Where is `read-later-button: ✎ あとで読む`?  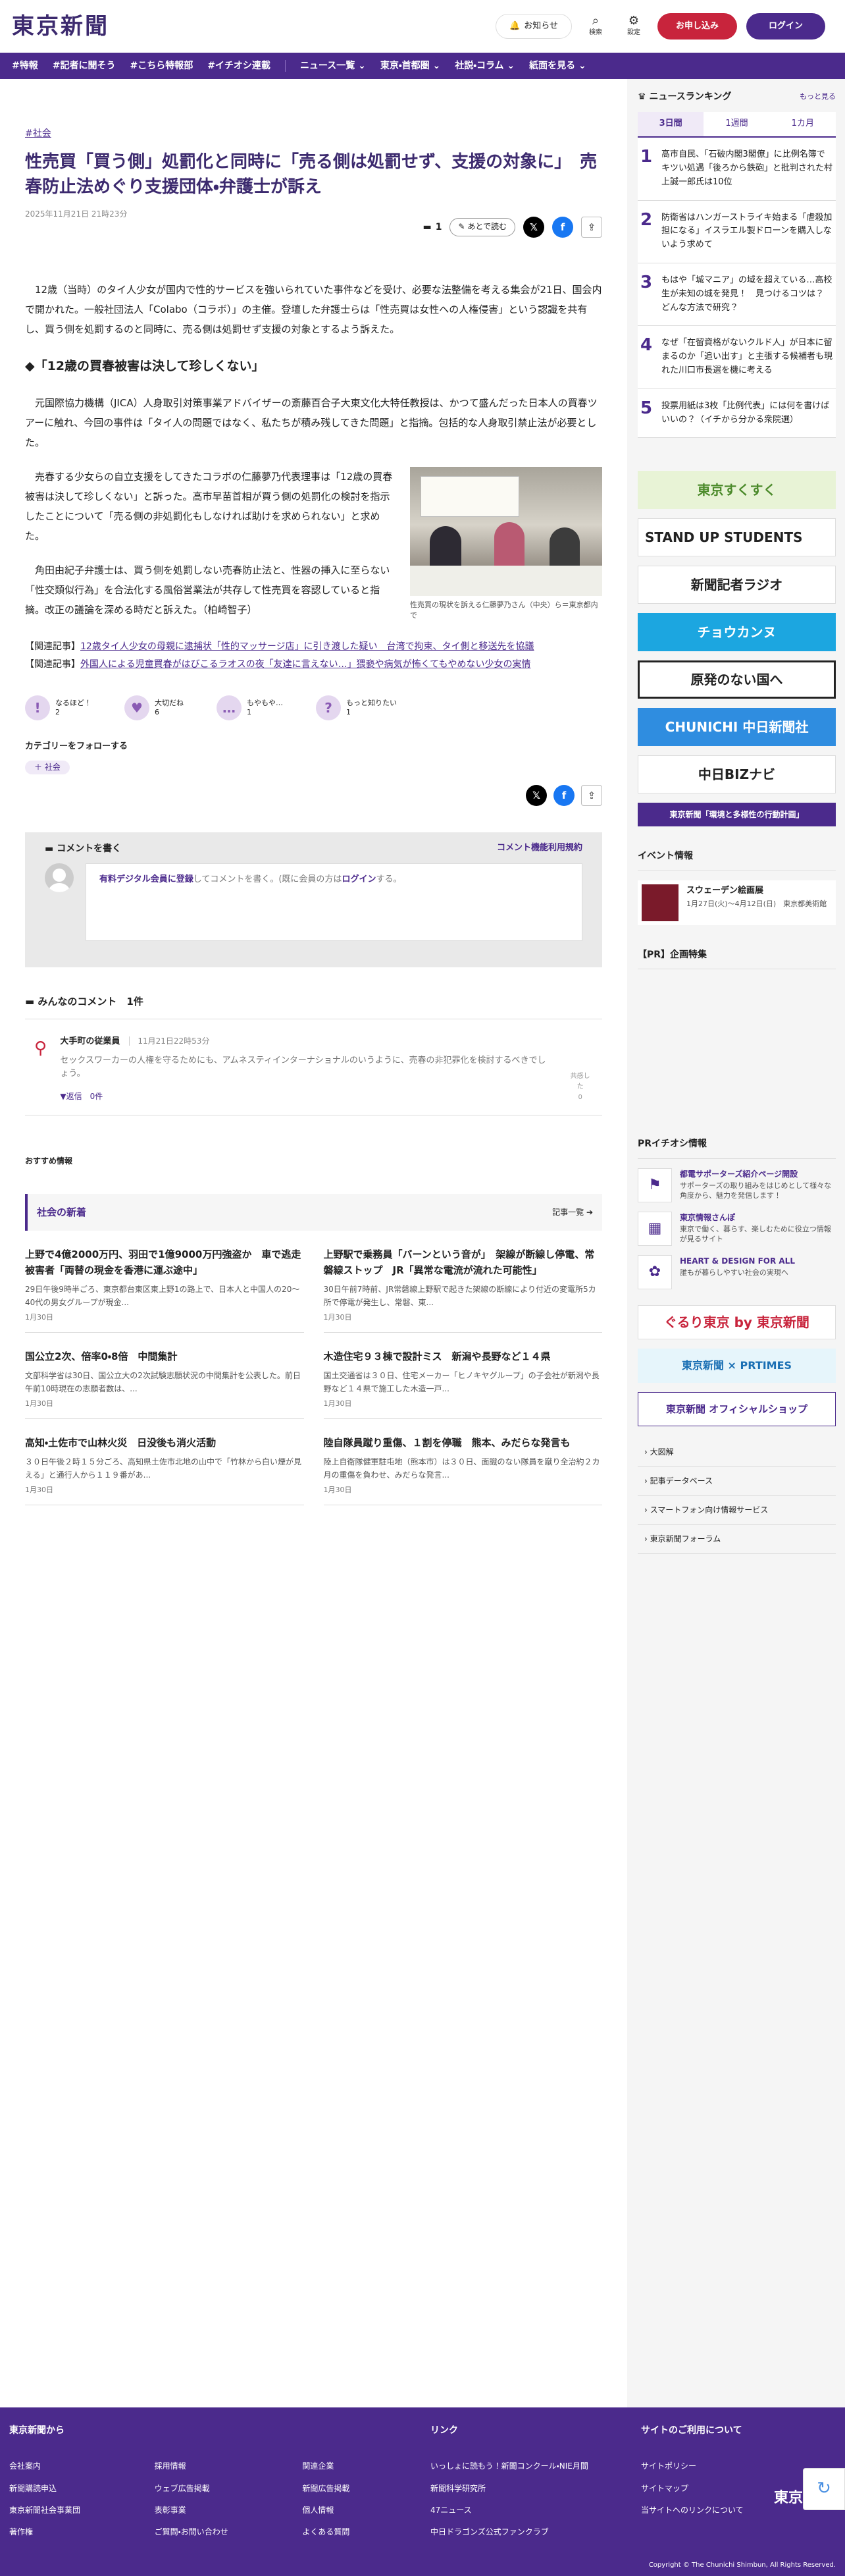
read-later-button: ✎ あとで読む is located at coordinates (482, 227).